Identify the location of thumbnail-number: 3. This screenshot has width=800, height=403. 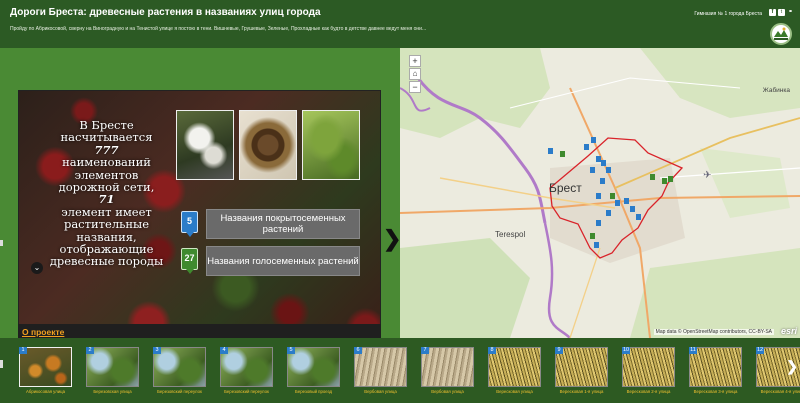
(157, 350).